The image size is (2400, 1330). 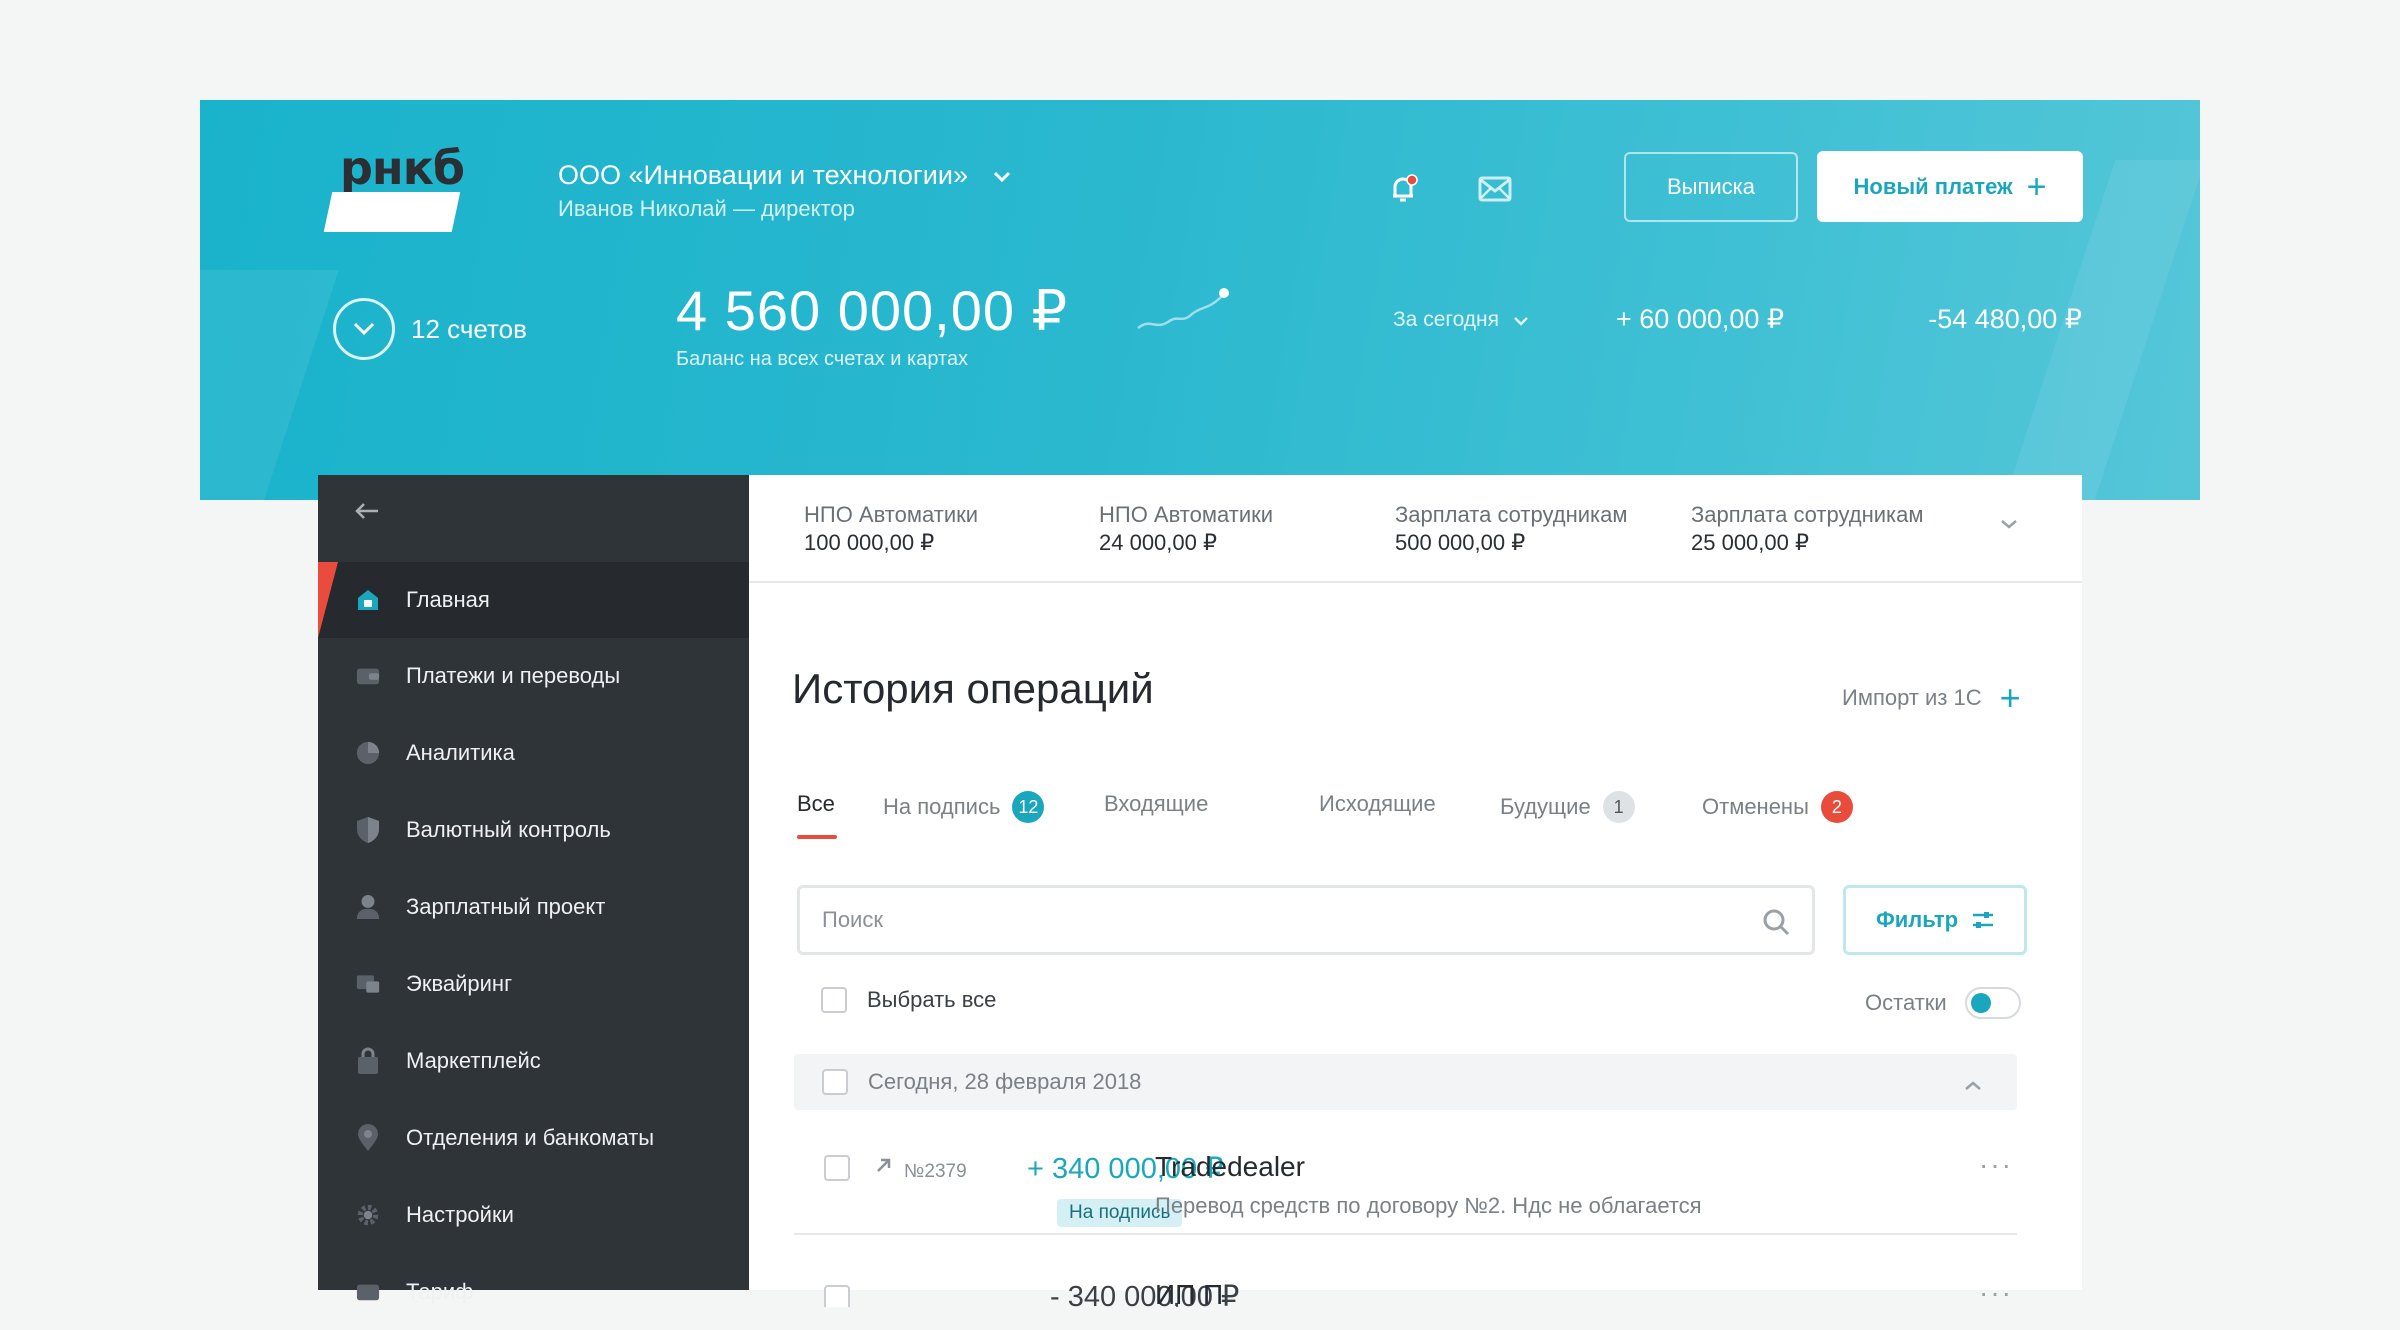 What do you see at coordinates (973, 688) in the screenshot?
I see `page-title: История операций` at bounding box center [973, 688].